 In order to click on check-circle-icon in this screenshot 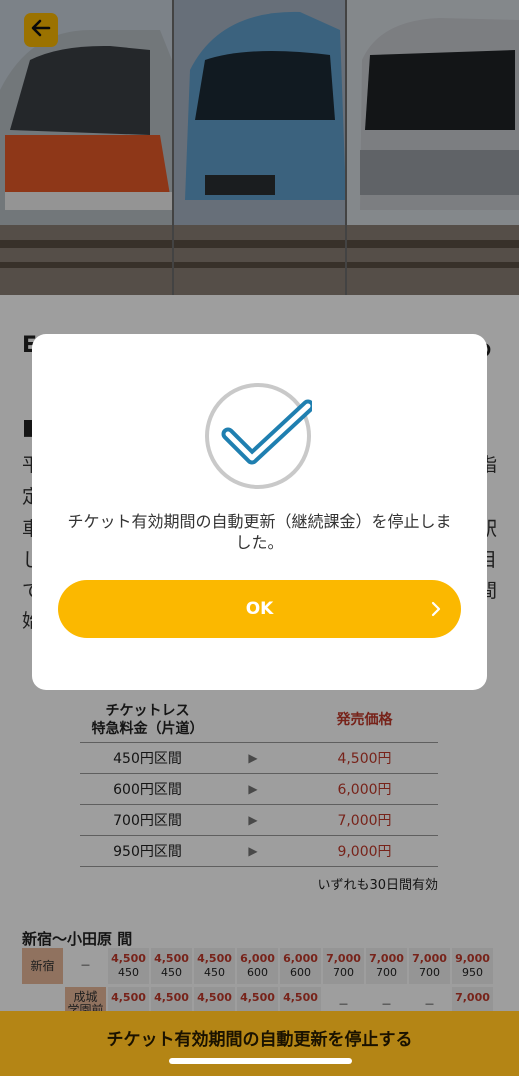, I will do `click(259, 436)`.